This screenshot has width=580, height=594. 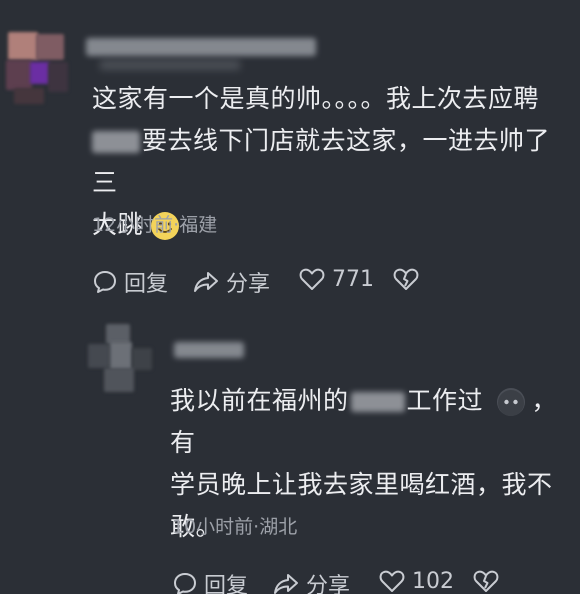 I want to click on like-button: 771, so click(x=336, y=279).